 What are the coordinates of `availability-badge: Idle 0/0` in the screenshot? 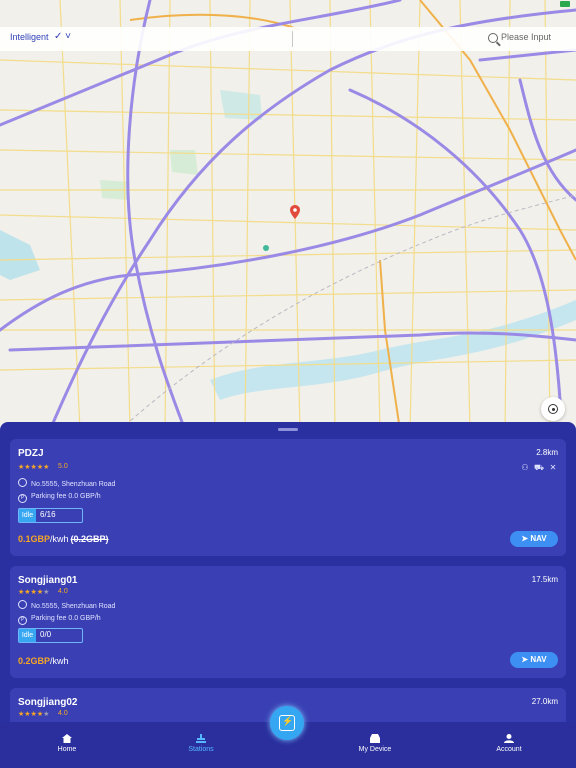 It's located at (50, 635).